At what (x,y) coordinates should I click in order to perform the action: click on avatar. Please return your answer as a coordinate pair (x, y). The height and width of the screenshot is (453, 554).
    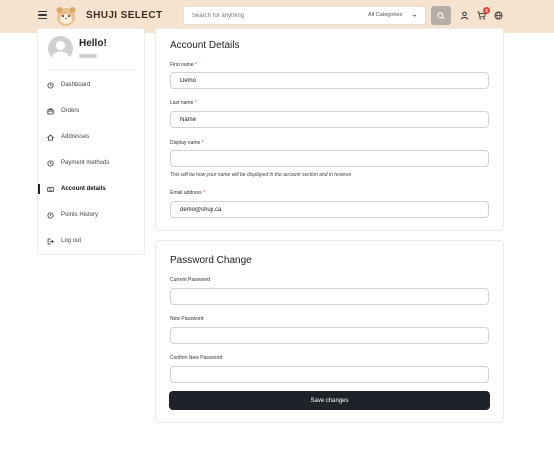
    Looking at the image, I should click on (60, 48).